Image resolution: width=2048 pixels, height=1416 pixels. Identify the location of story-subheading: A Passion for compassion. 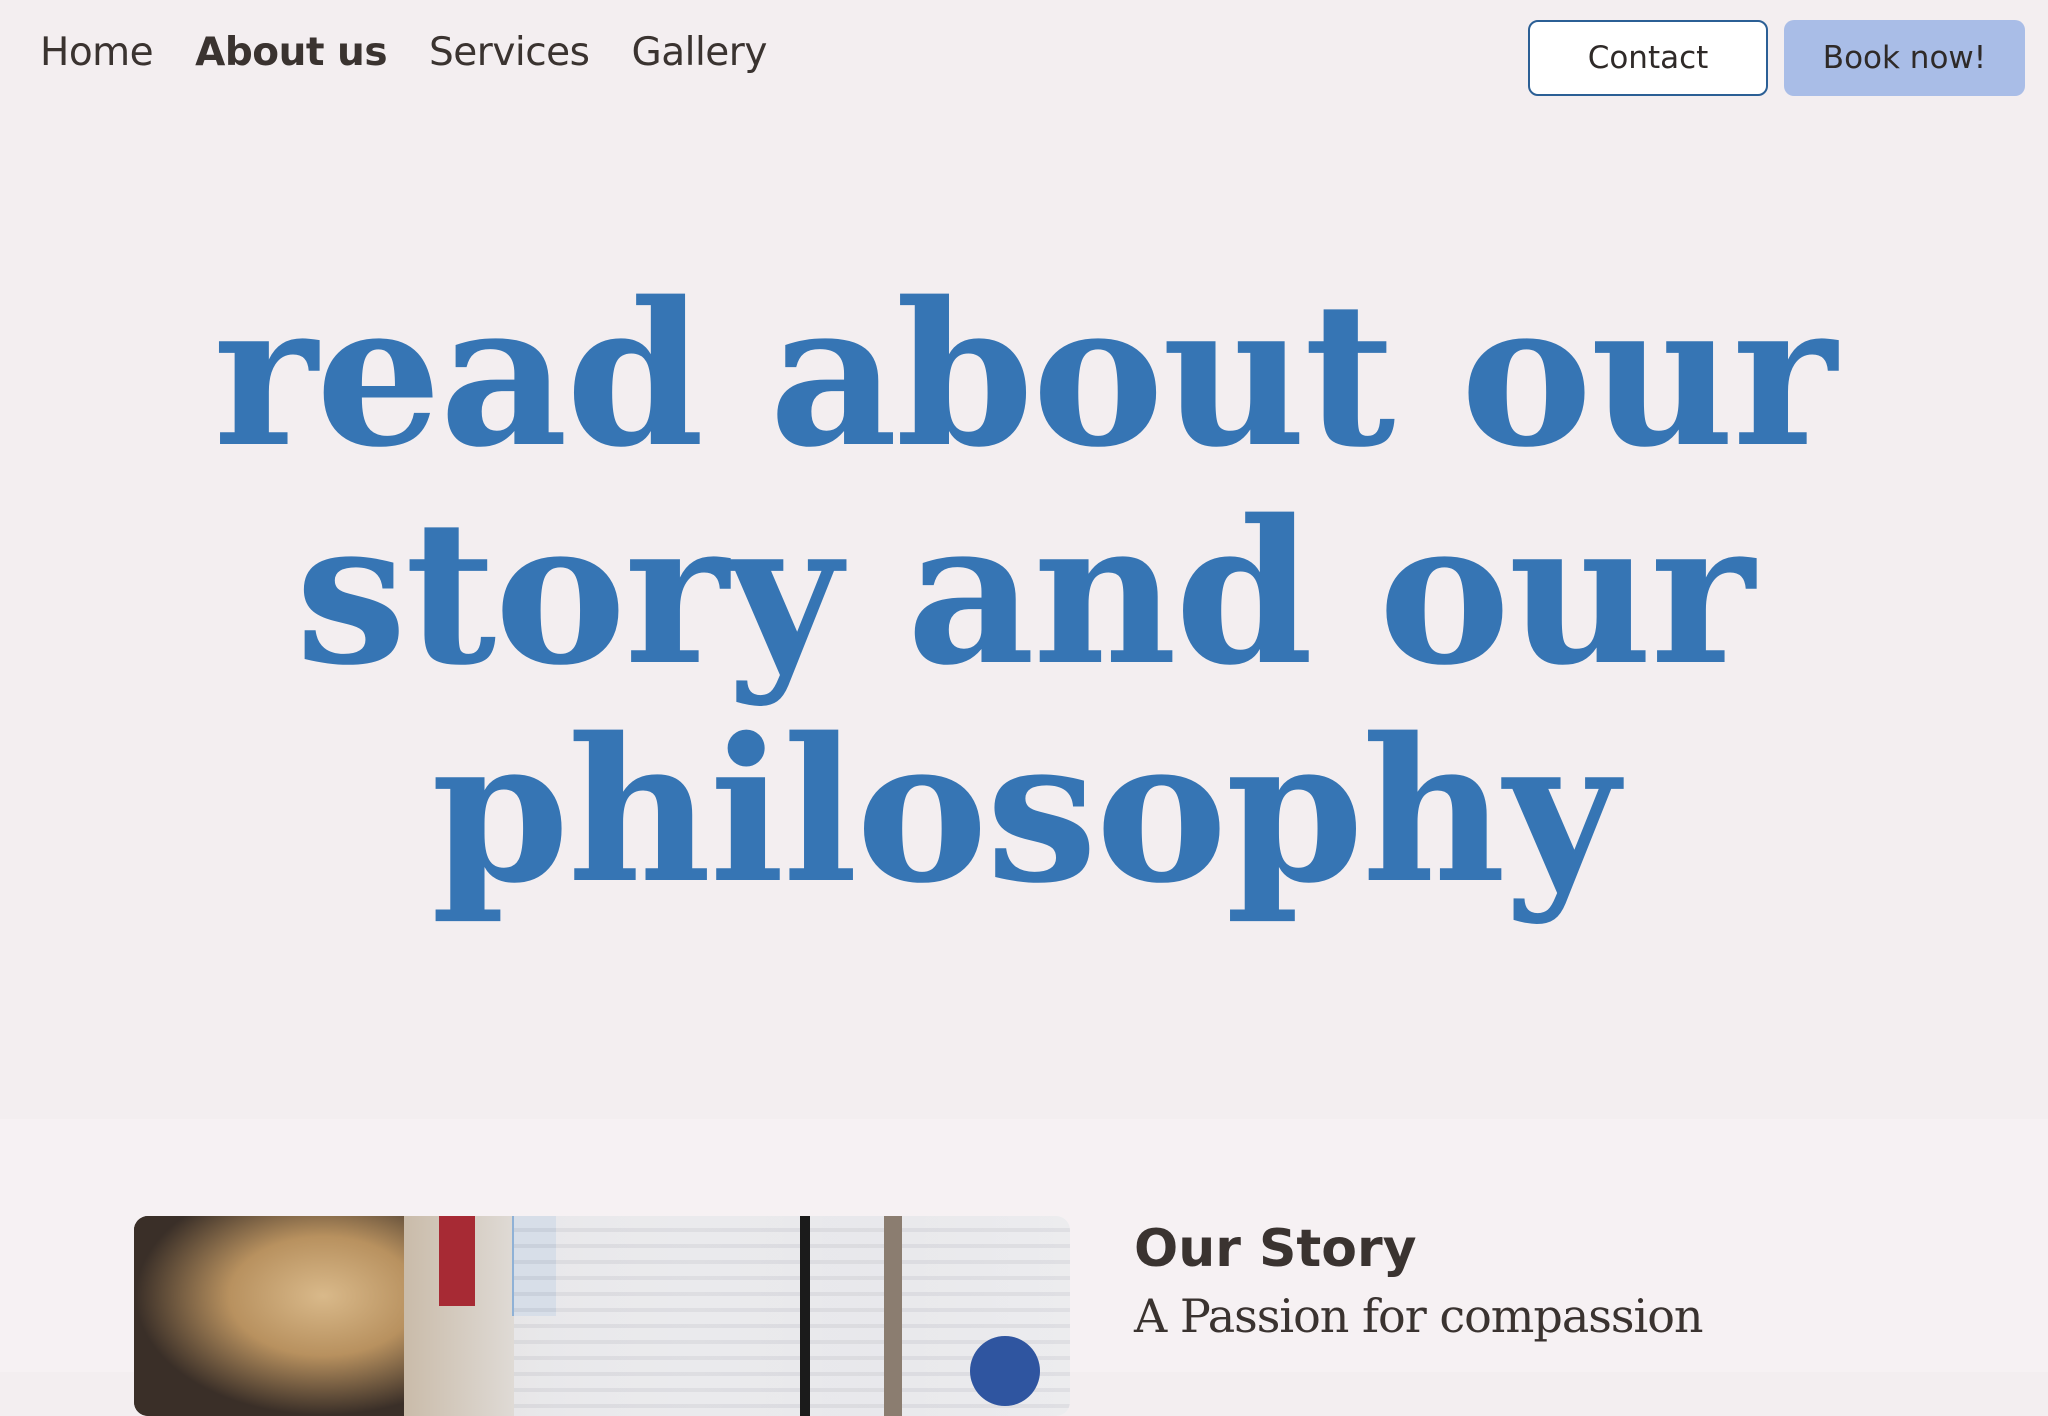
(1419, 1316).